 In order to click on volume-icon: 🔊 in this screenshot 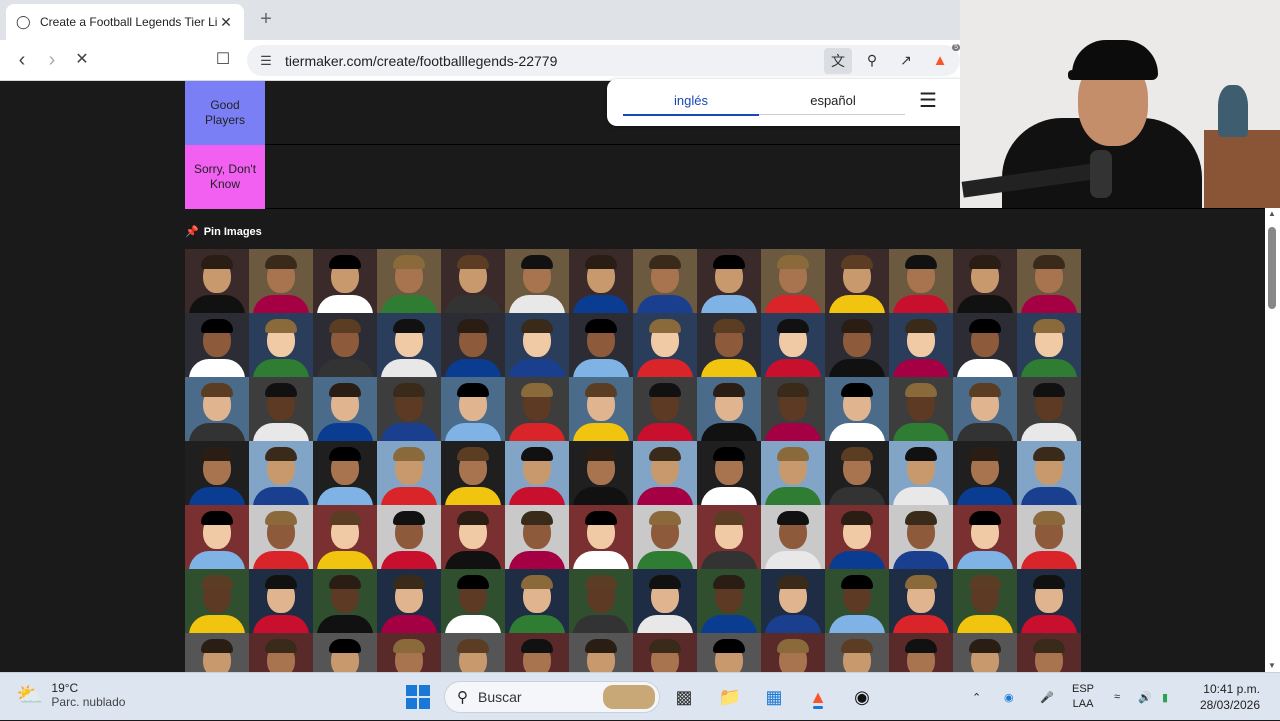, I will do `click(1145, 697)`.